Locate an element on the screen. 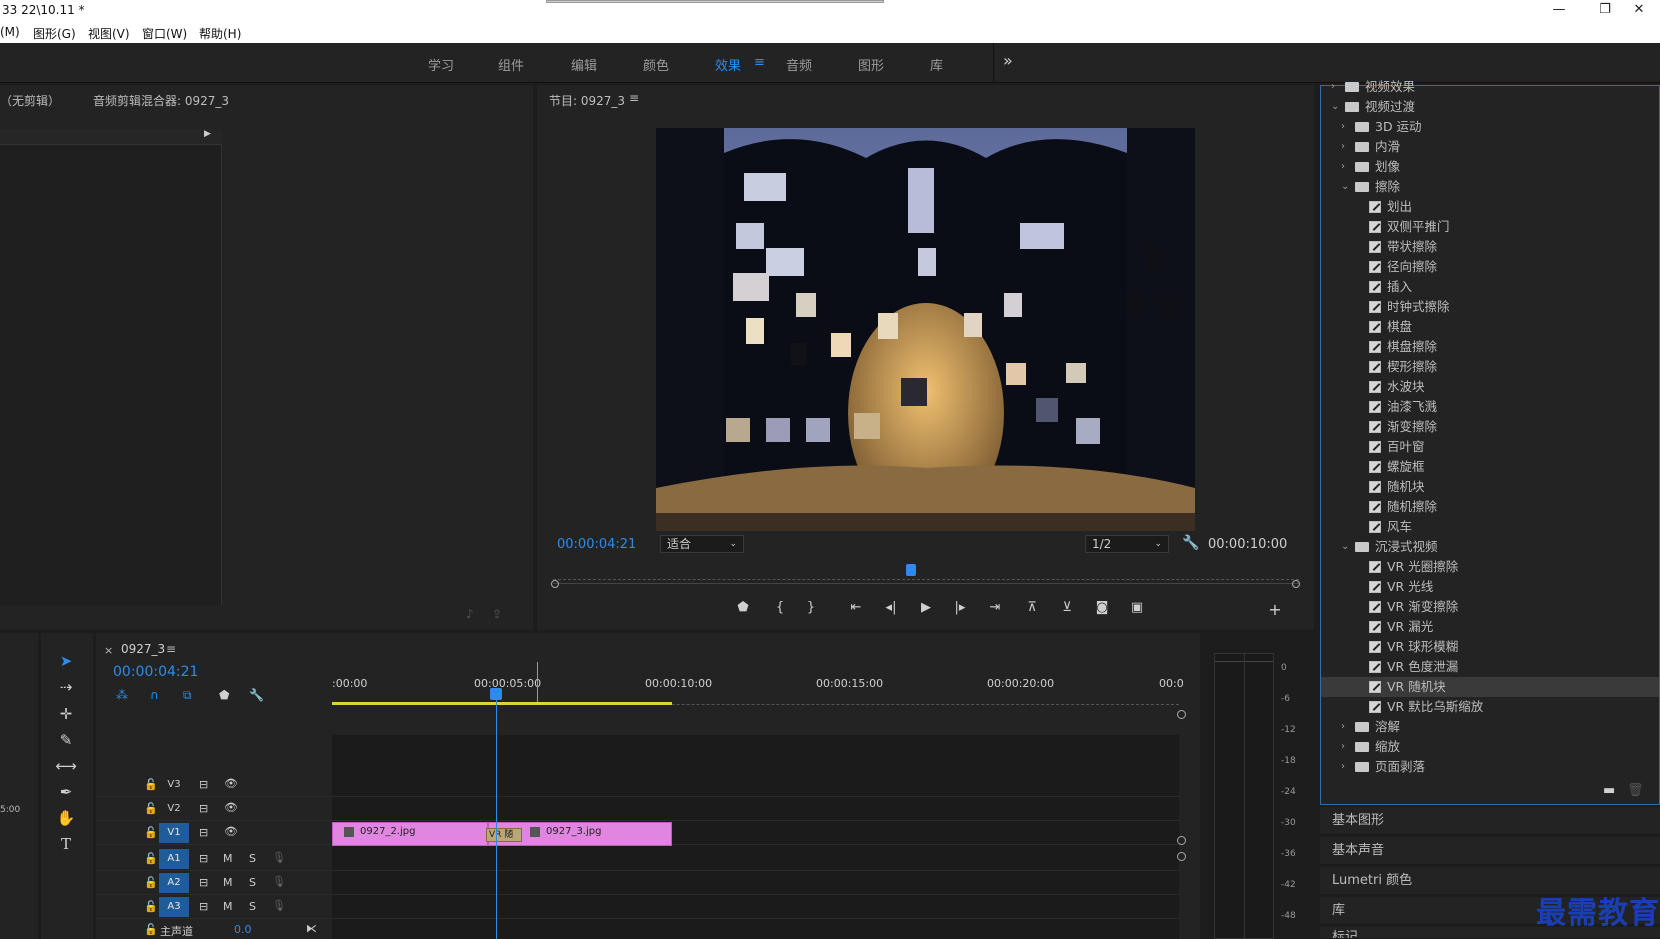 The width and height of the screenshot is (1660, 939). trash-icon: 🗑 is located at coordinates (1635, 790).